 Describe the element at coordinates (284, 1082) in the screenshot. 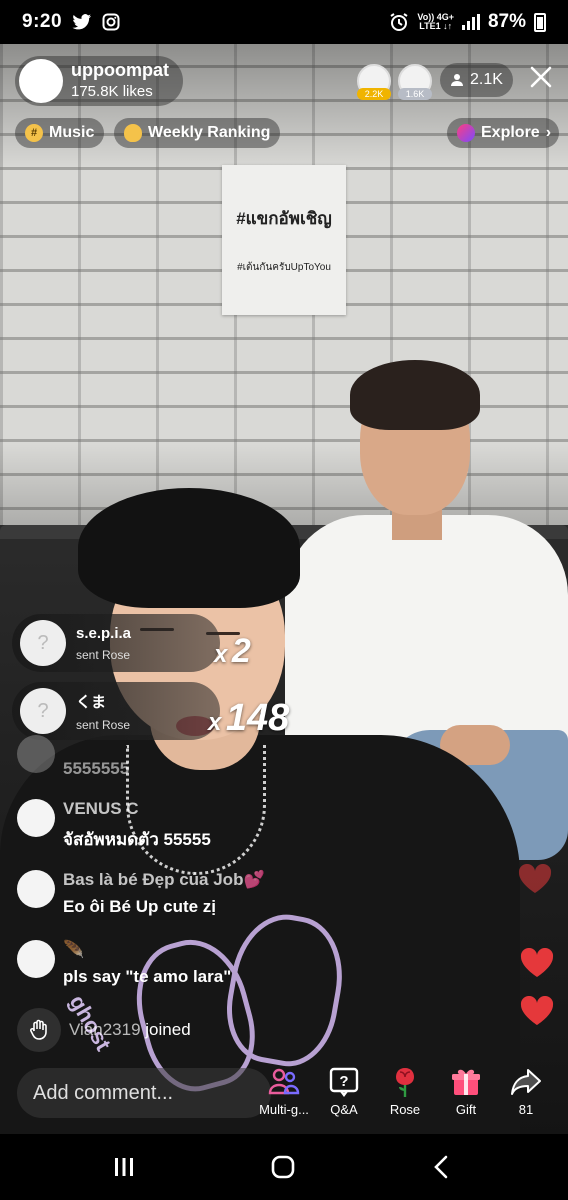

I see `multi-guest-icon` at that location.